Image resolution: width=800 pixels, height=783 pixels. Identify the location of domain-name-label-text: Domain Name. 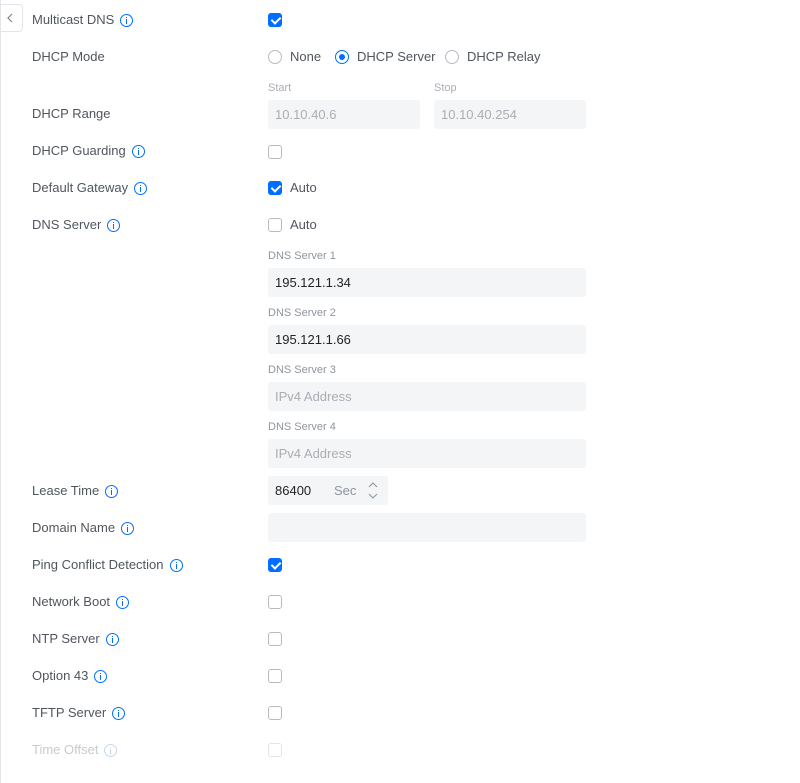
(74, 527).